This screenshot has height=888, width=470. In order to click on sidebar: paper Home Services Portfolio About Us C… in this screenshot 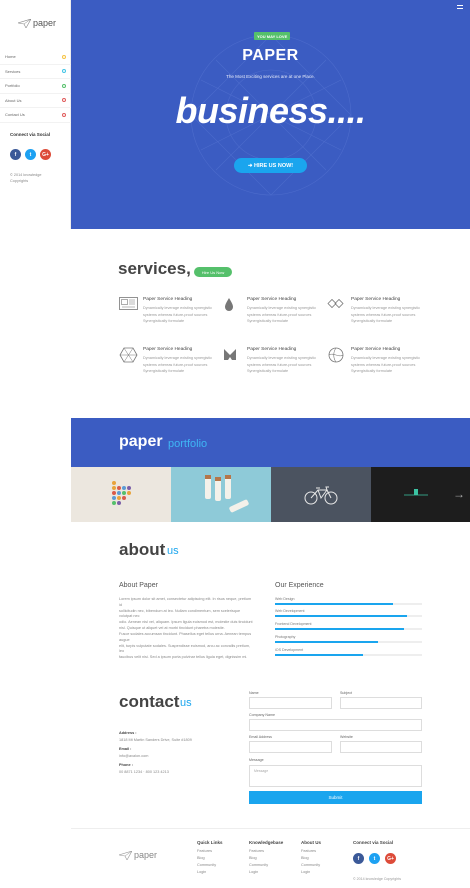, I will do `click(35, 114)`.